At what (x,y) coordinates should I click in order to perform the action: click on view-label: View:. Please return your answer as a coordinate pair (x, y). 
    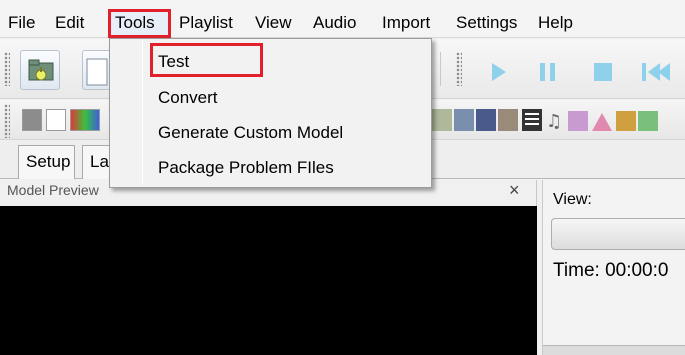
    Looking at the image, I should click on (572, 199).